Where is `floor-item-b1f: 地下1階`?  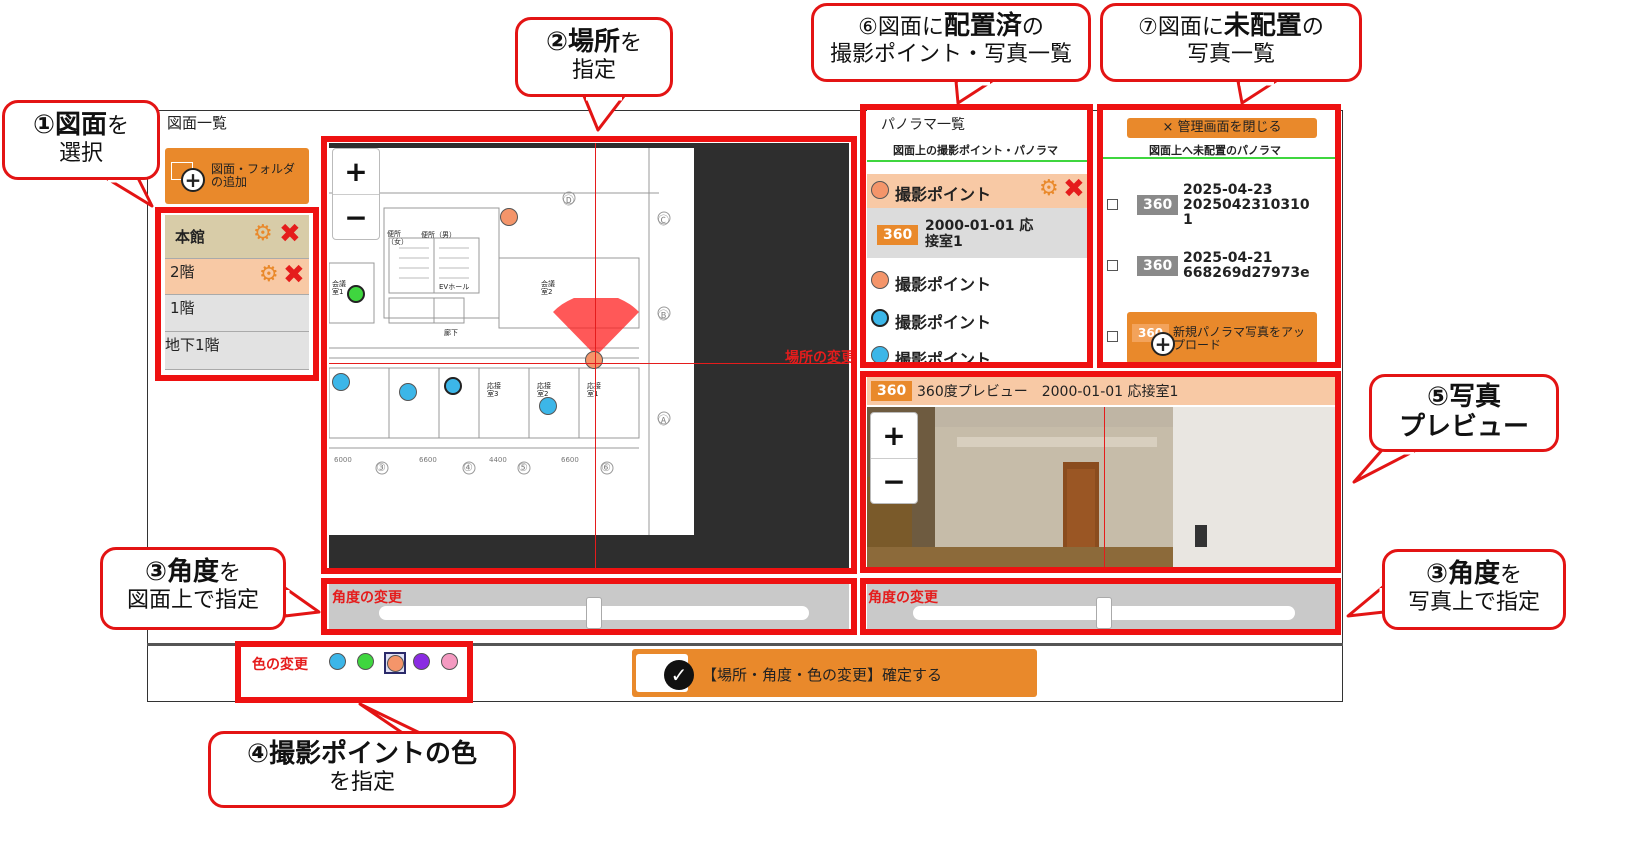
floor-item-b1f: 地下1階 is located at coordinates (237, 351).